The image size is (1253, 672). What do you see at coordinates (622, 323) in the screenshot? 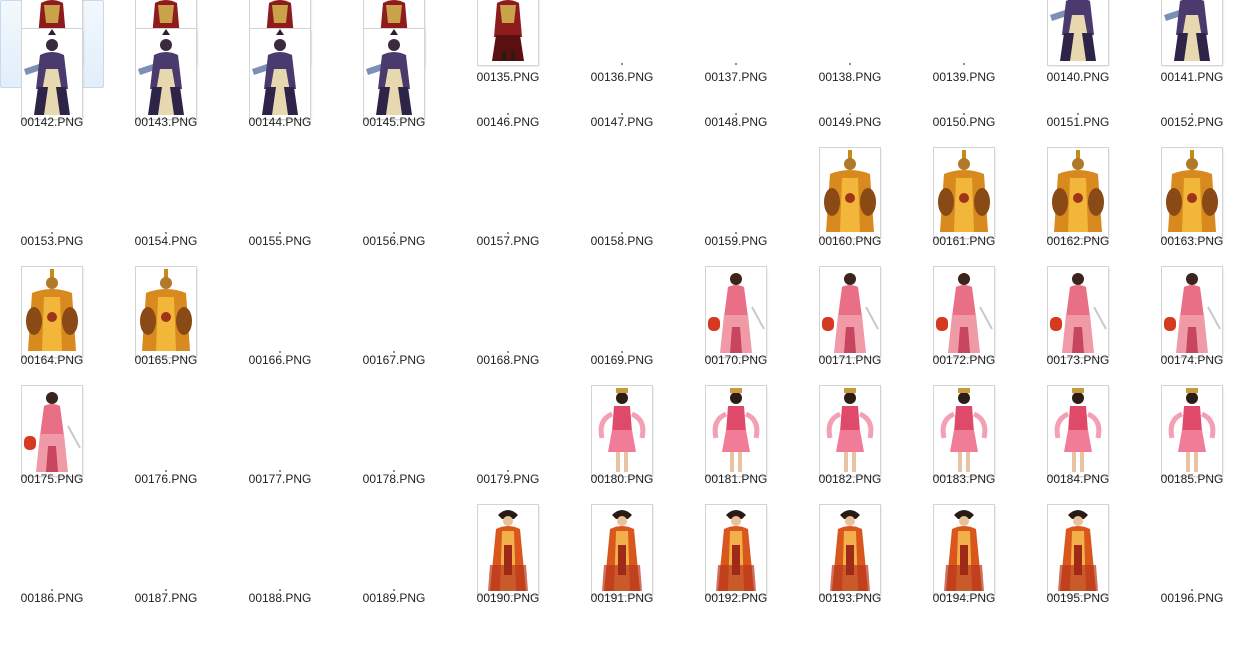
I see `file-item: 00169.PNG` at bounding box center [622, 323].